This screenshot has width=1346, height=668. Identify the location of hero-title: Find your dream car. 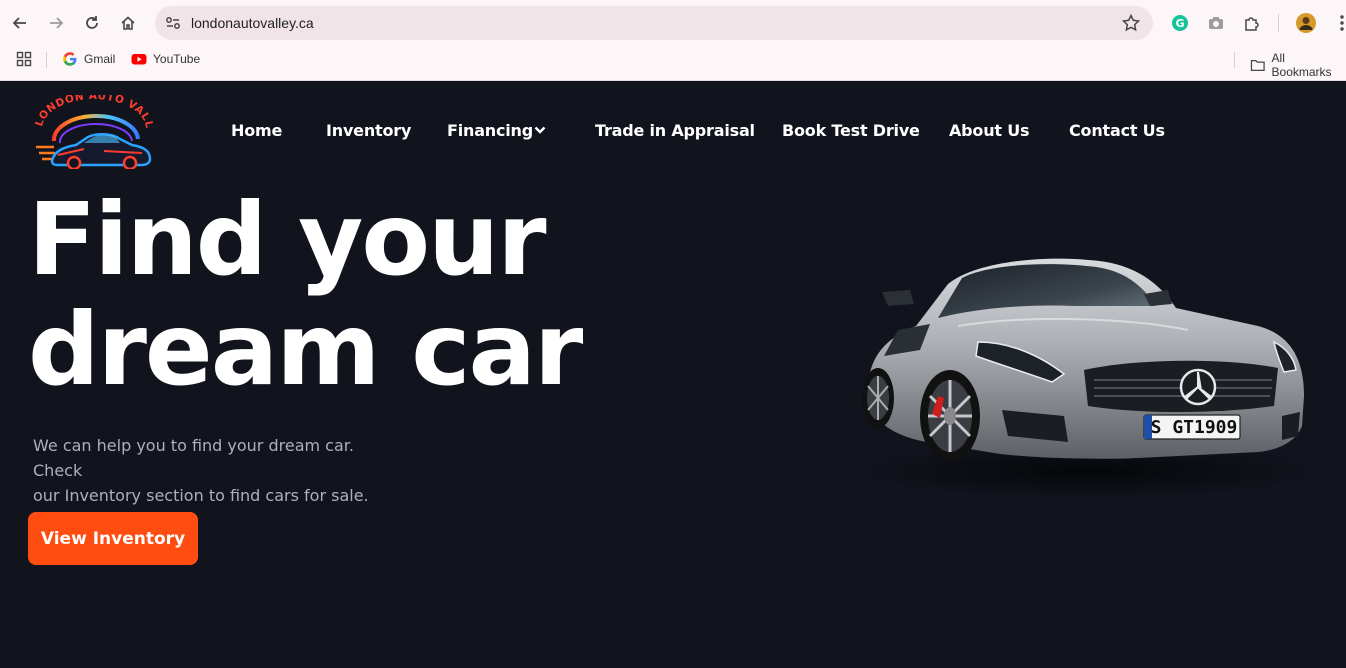
(305, 294).